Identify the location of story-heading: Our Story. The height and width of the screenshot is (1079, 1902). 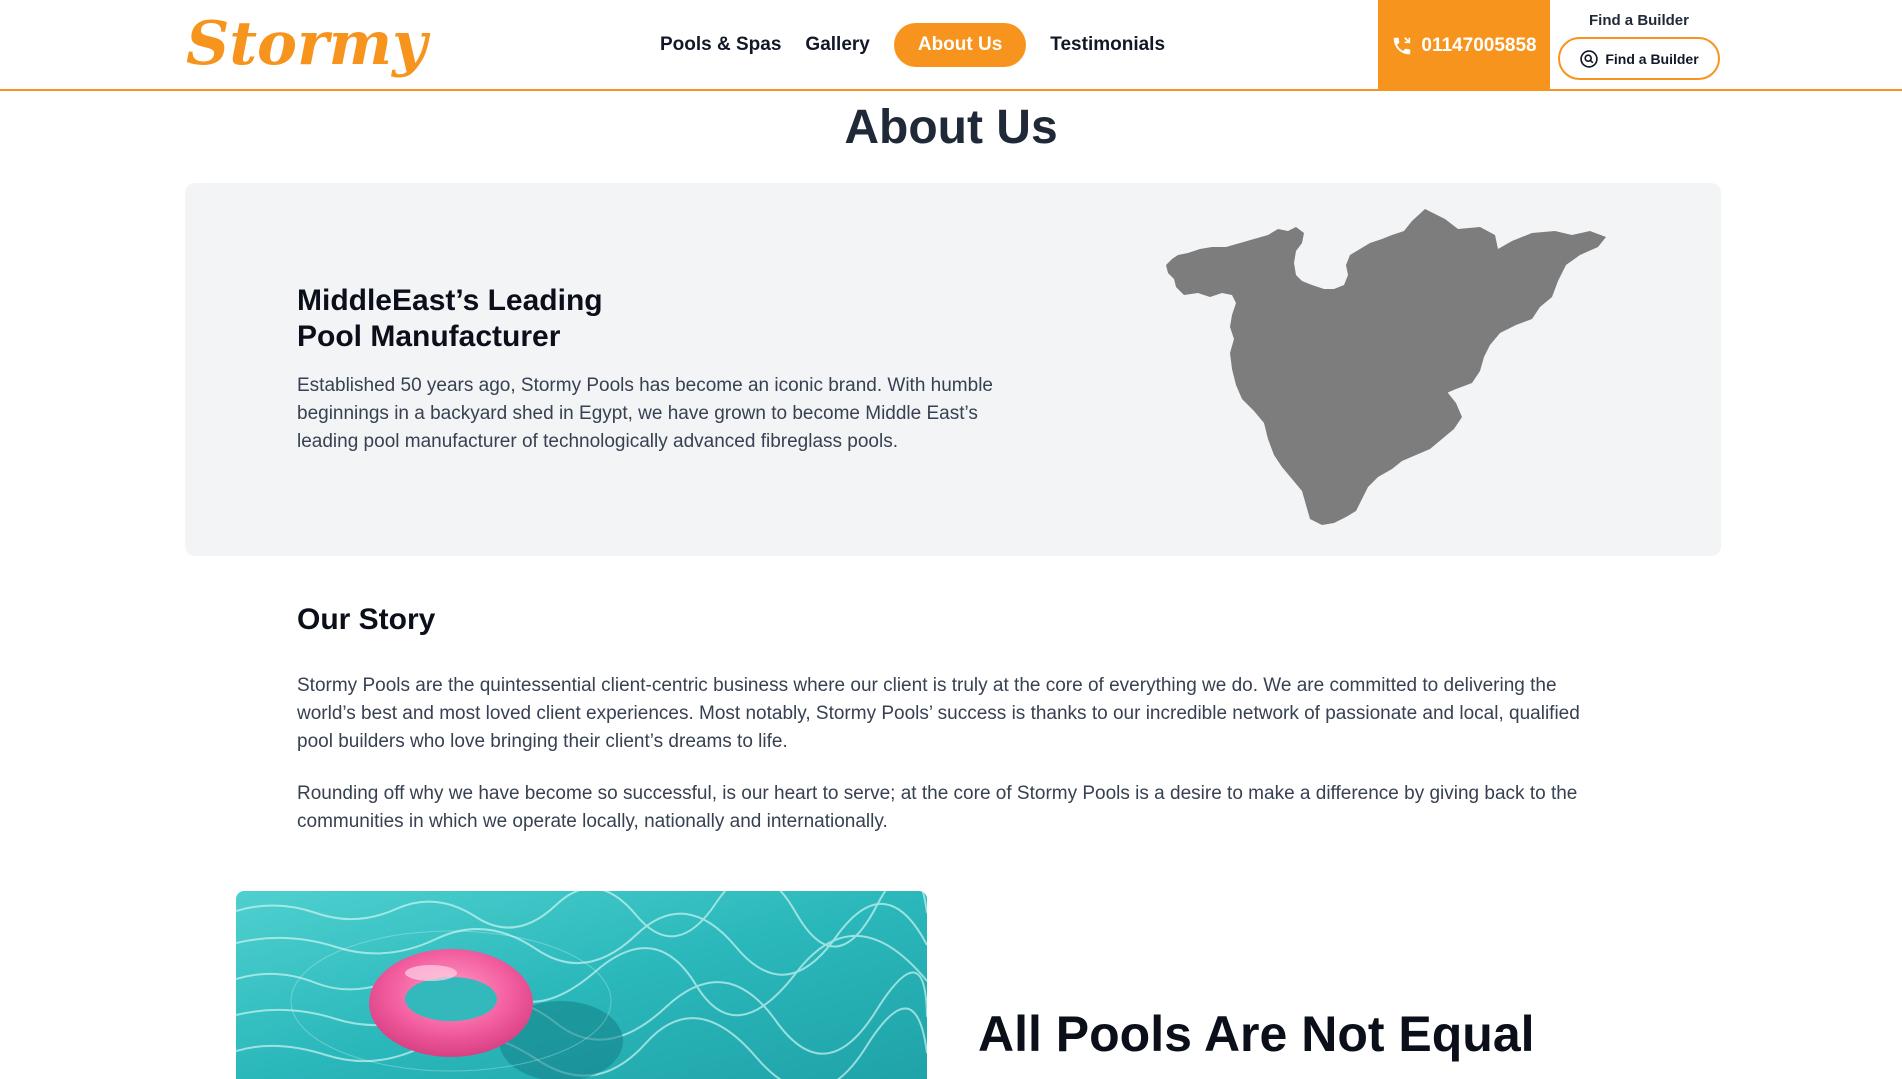
(366, 619).